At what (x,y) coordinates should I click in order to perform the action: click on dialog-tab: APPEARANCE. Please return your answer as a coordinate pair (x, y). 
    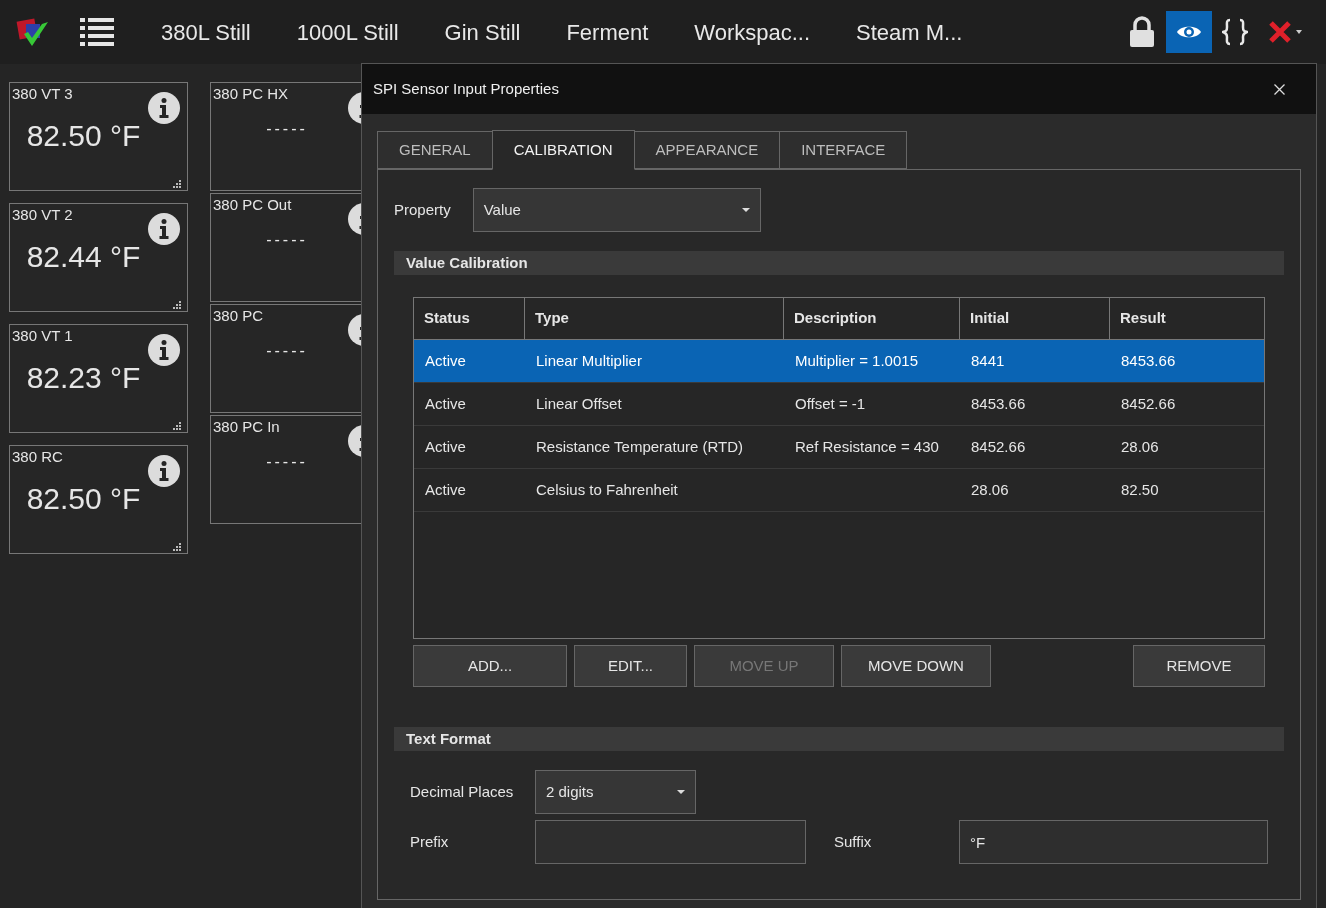
    Looking at the image, I should click on (707, 150).